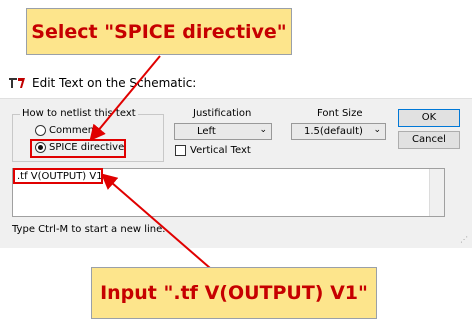 The width and height of the screenshot is (472, 323). Describe the element at coordinates (125, 98) in the screenshot. I see `arrow-to-spice-directive` at that location.